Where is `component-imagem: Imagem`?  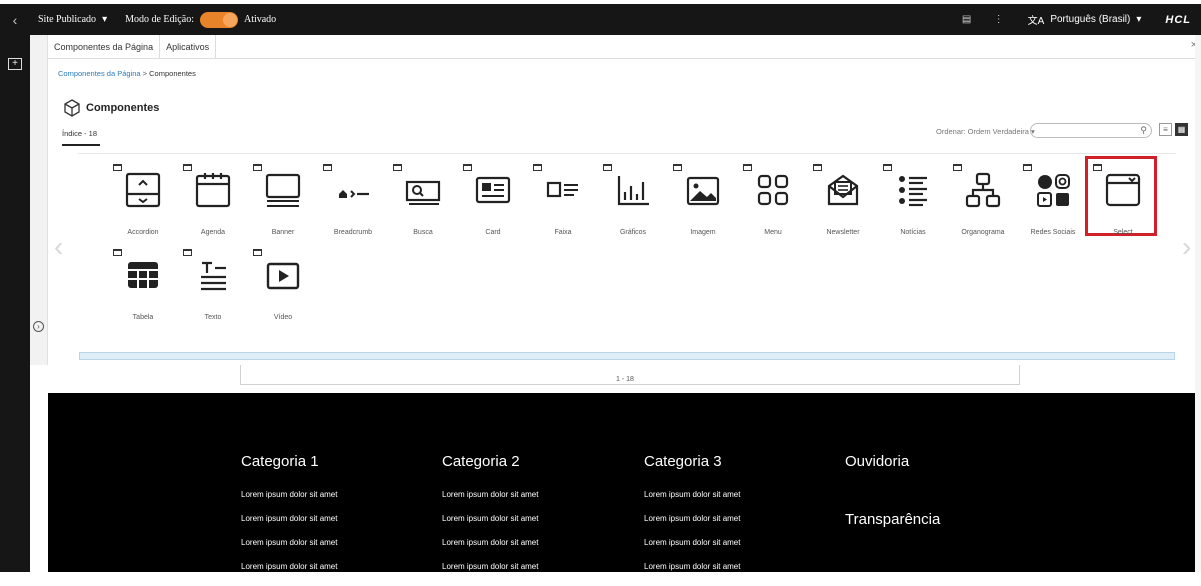
component-imagem: Imagem is located at coordinates (703, 204).